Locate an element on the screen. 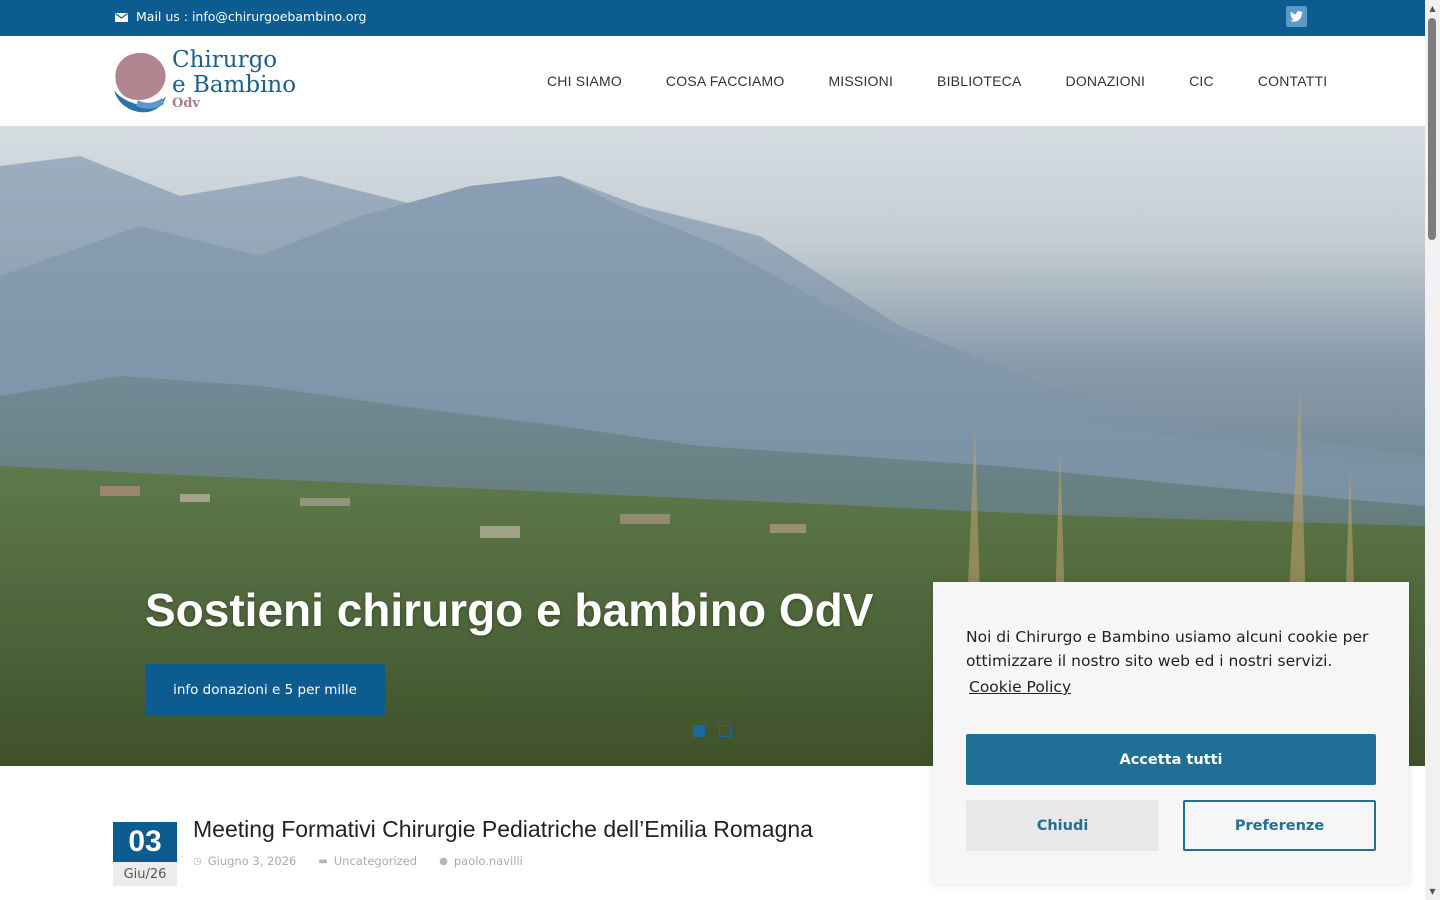 This screenshot has width=1440, height=900. cookie-policy-link: Cookie Policy is located at coordinates (1020, 687).